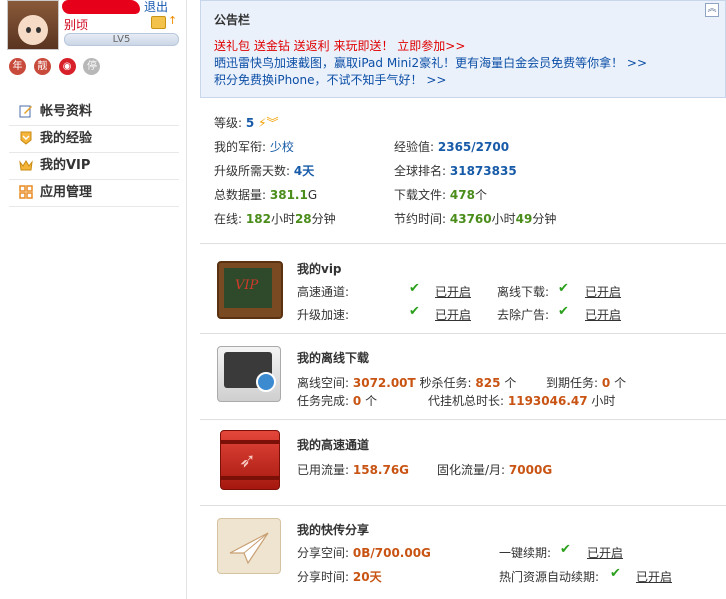 The height and width of the screenshot is (599, 726). Describe the element at coordinates (524, 219) in the screenshot. I see `saved-minutes: 49` at that location.